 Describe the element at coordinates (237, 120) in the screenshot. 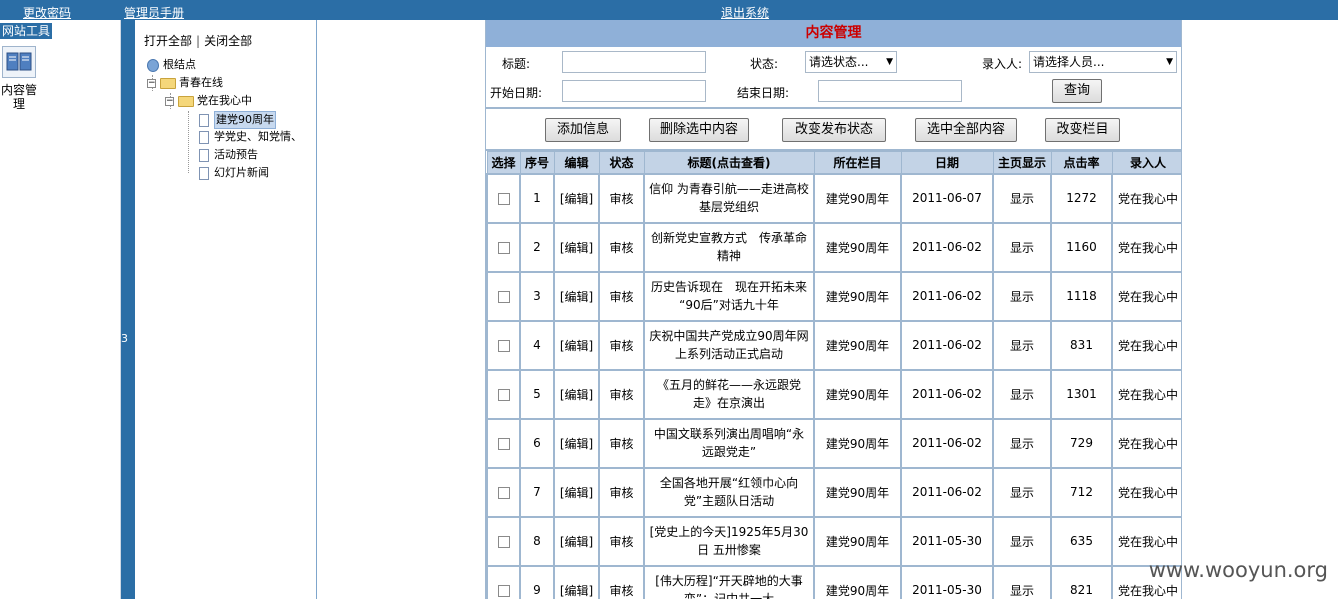

I see `tree-leaf-90th: 建党90周年` at that location.